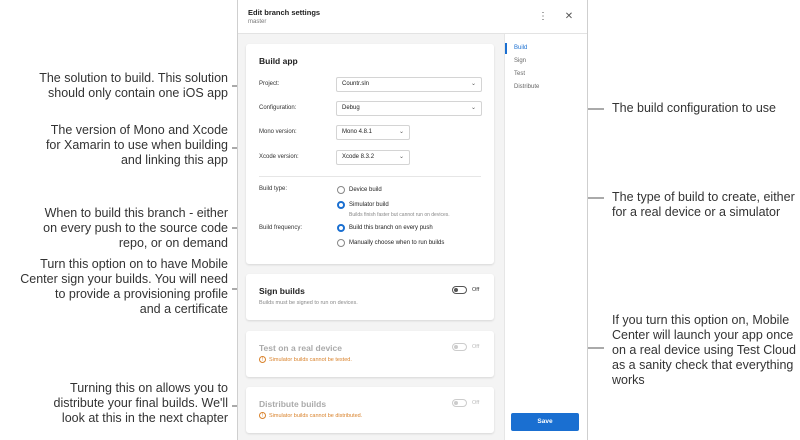 This screenshot has height=440, width=800. What do you see at coordinates (543, 17) in the screenshot?
I see `more-vertical-icon: ⋮` at bounding box center [543, 17].